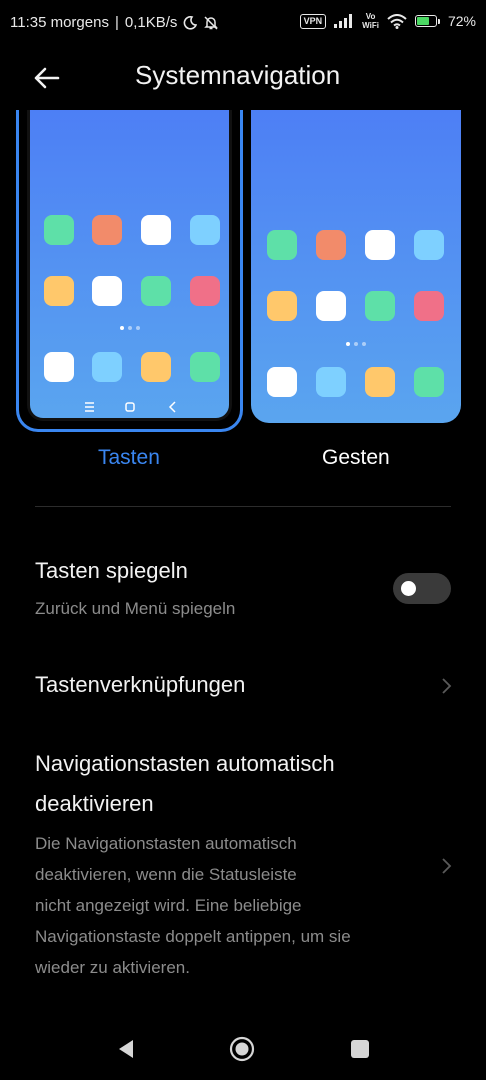 The image size is (486, 1080). I want to click on mirror-toggle, so click(422, 588).